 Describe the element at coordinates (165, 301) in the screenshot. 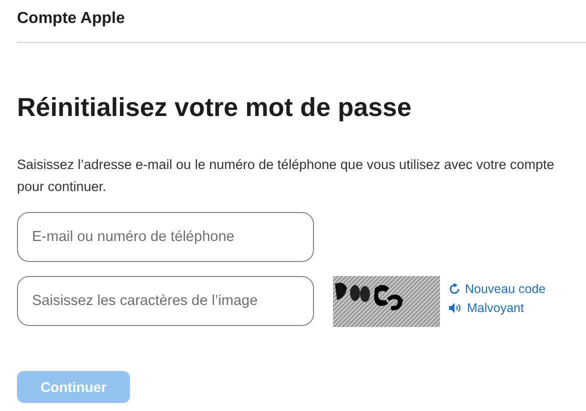

I see `input-field: Saisissez les caractères de l’image` at that location.